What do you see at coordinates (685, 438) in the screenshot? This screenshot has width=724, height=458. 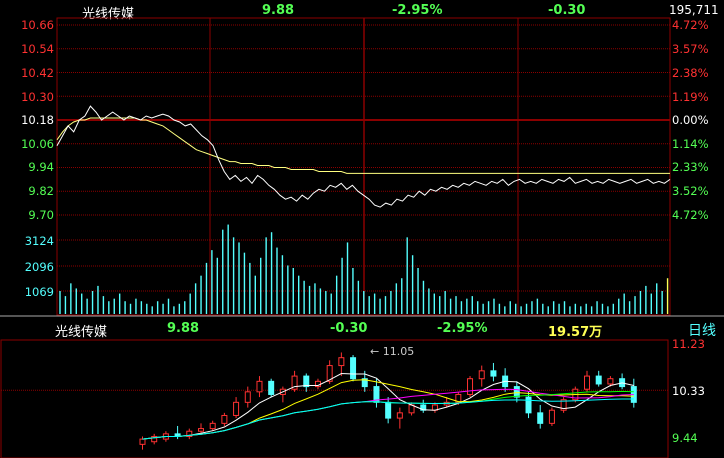 I see `kline-price-tick: 9.44` at bounding box center [685, 438].